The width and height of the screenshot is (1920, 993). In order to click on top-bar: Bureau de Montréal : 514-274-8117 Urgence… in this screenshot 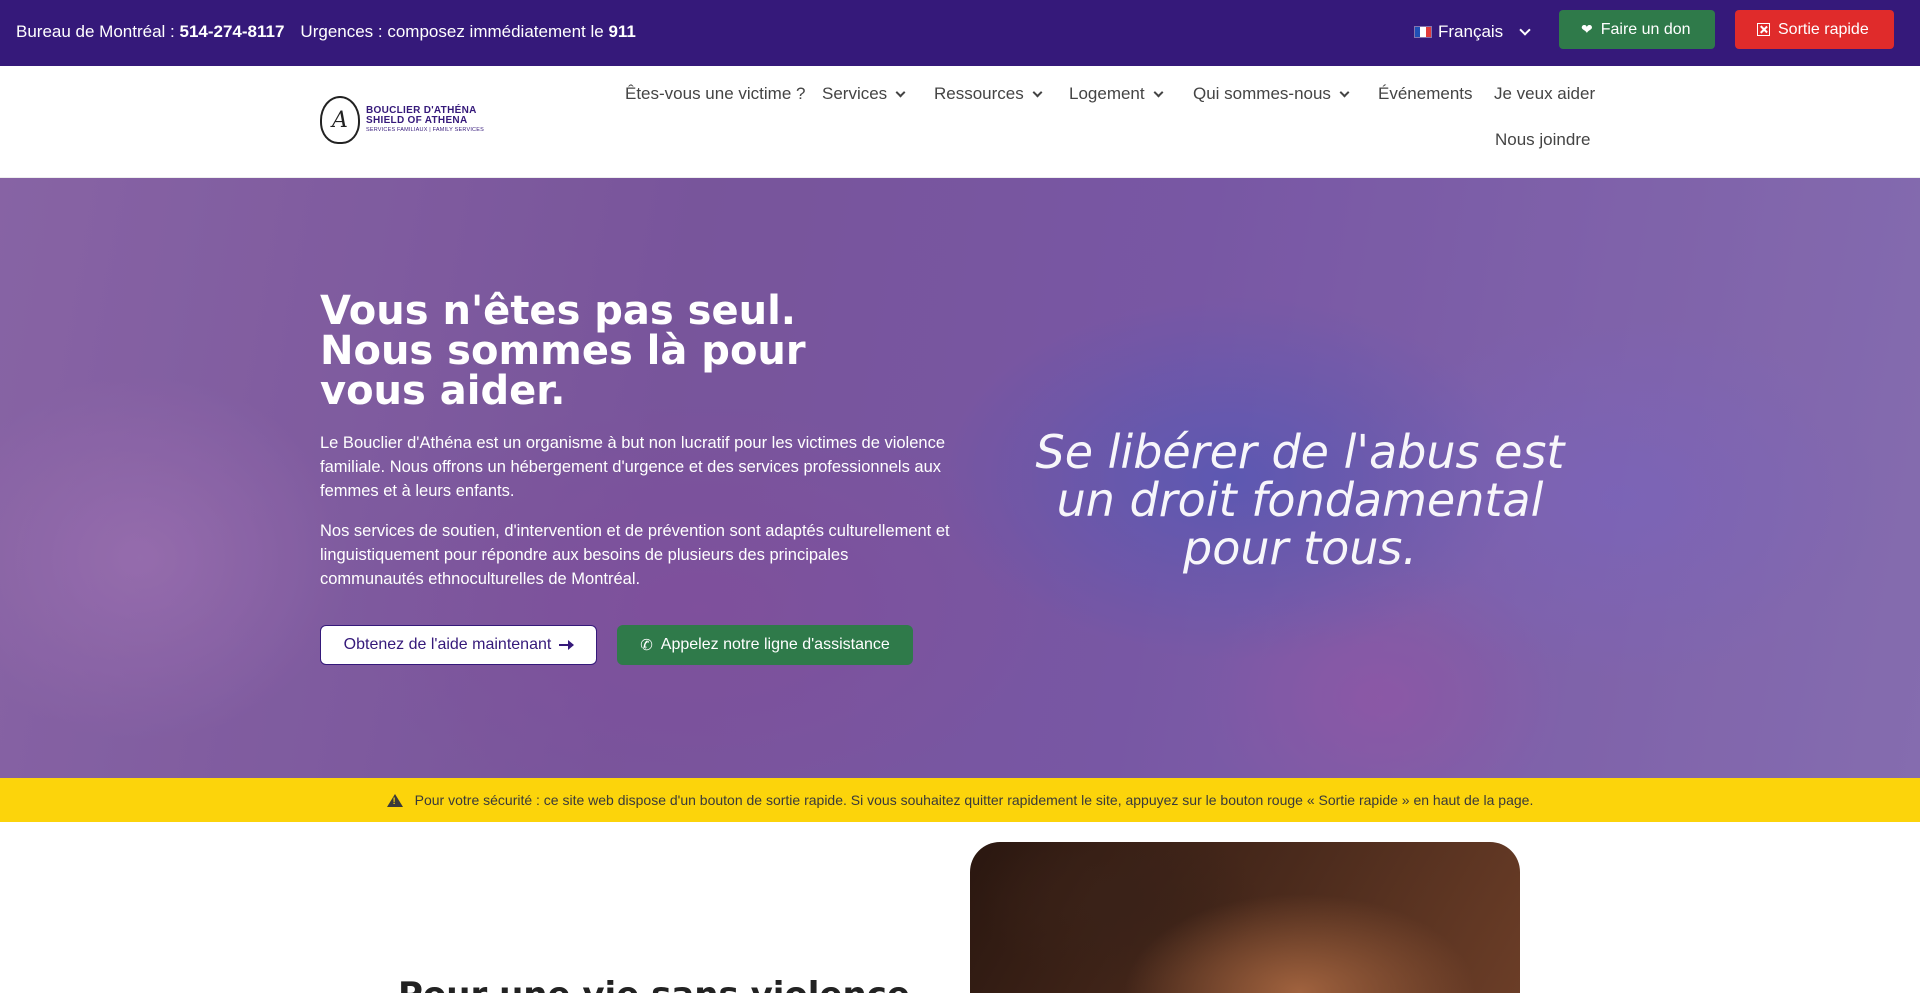, I will do `click(960, 33)`.